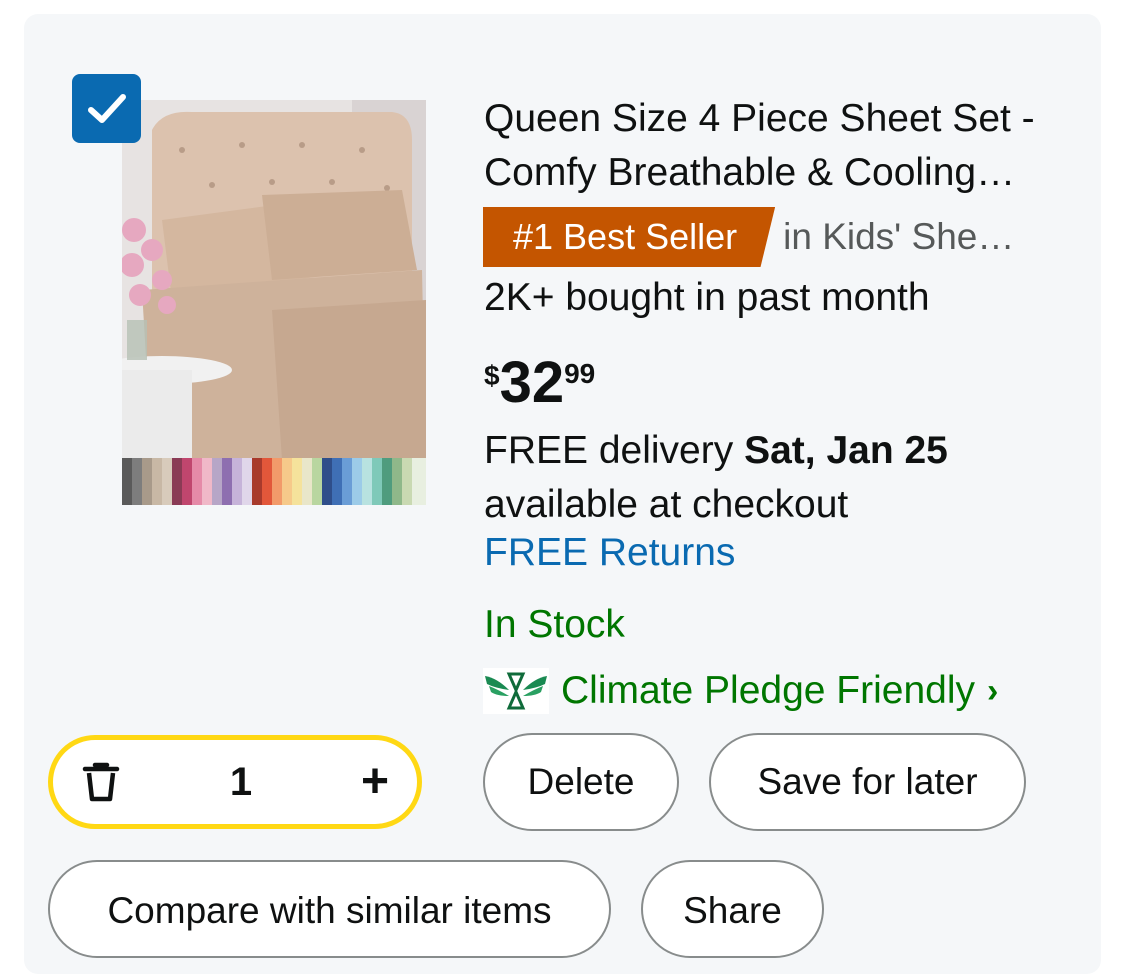  Describe the element at coordinates (867, 782) in the screenshot. I see `save-for-later-button: Save for later` at that location.